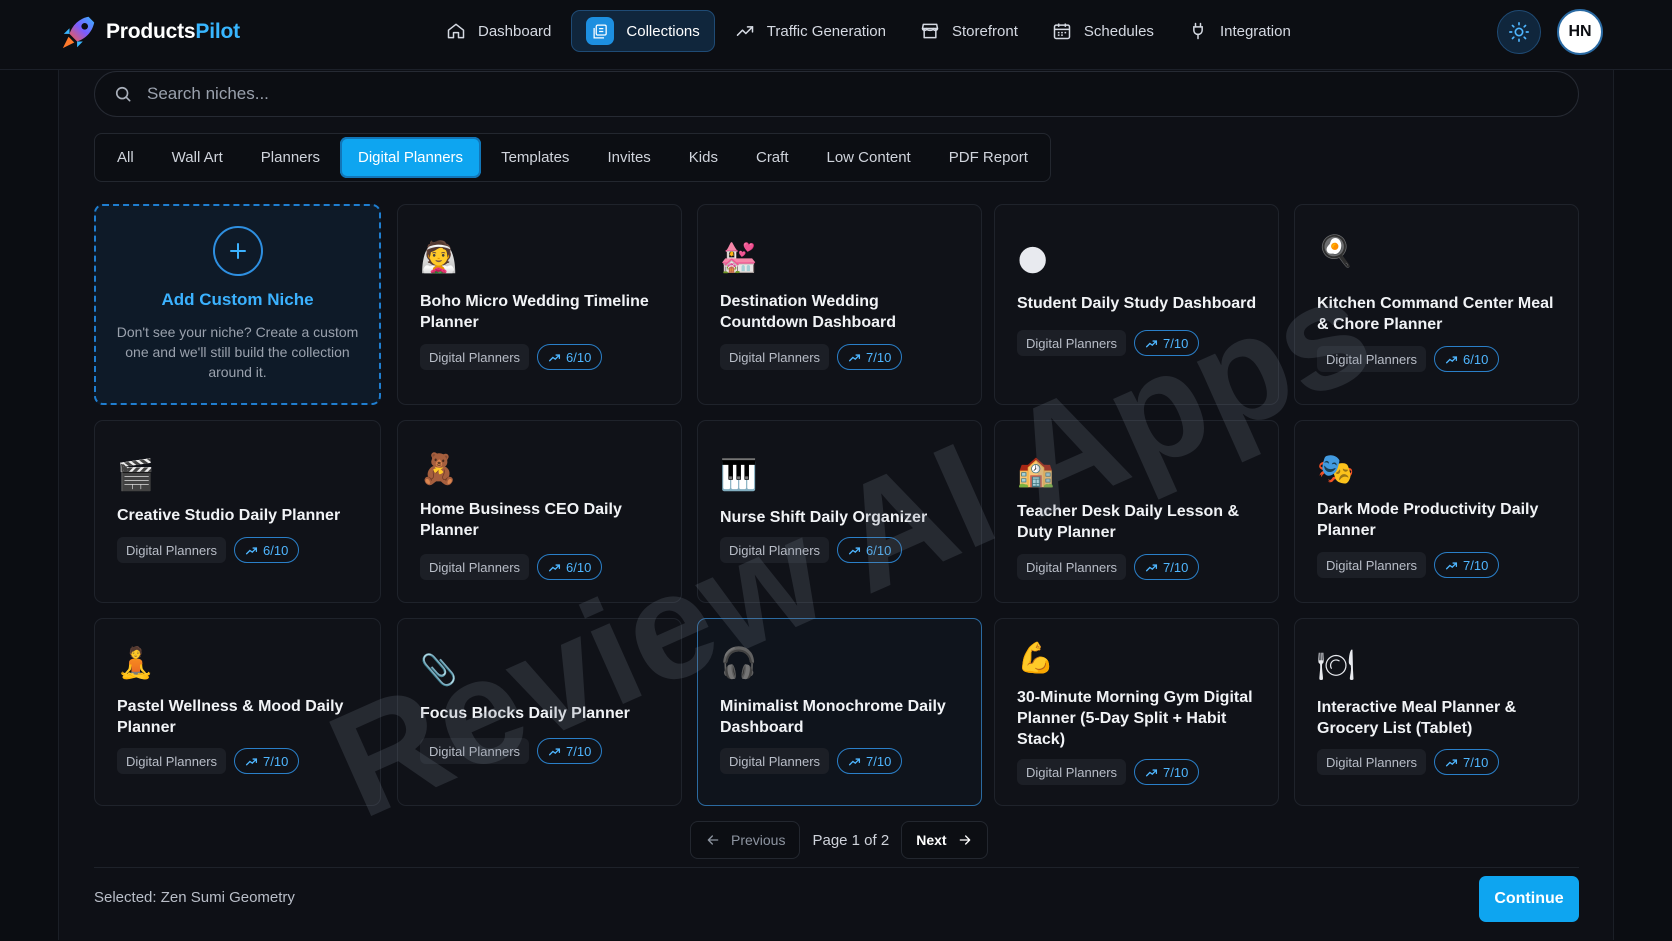 This screenshot has width=1672, height=941. Describe the element at coordinates (745, 31) in the screenshot. I see `trend-icon` at that location.